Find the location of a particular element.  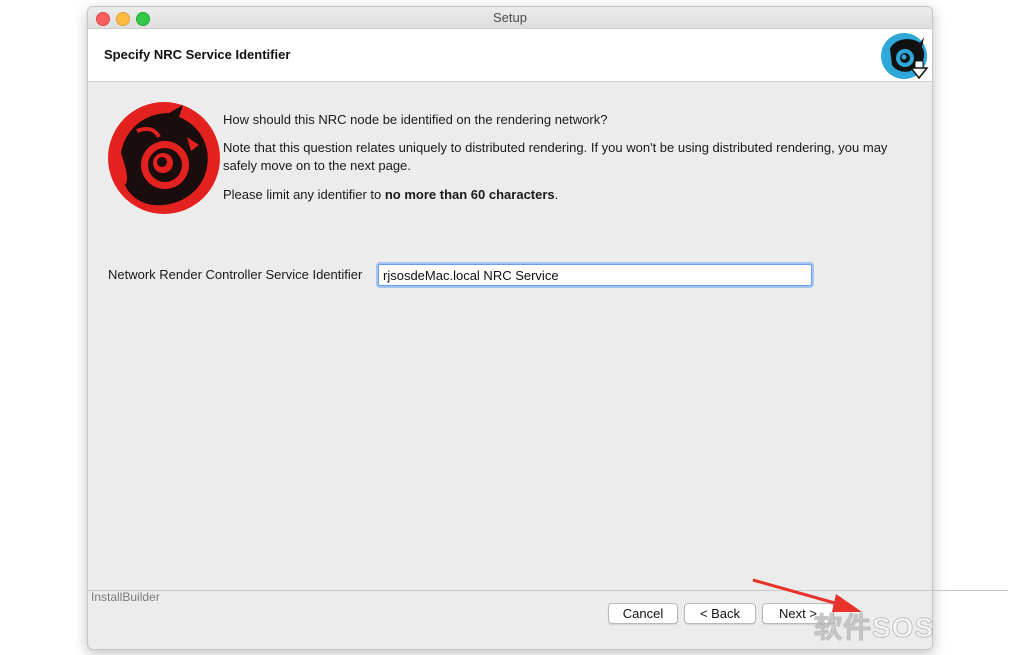

page-header: Specify NRC Service Identifier is located at coordinates (510, 55).